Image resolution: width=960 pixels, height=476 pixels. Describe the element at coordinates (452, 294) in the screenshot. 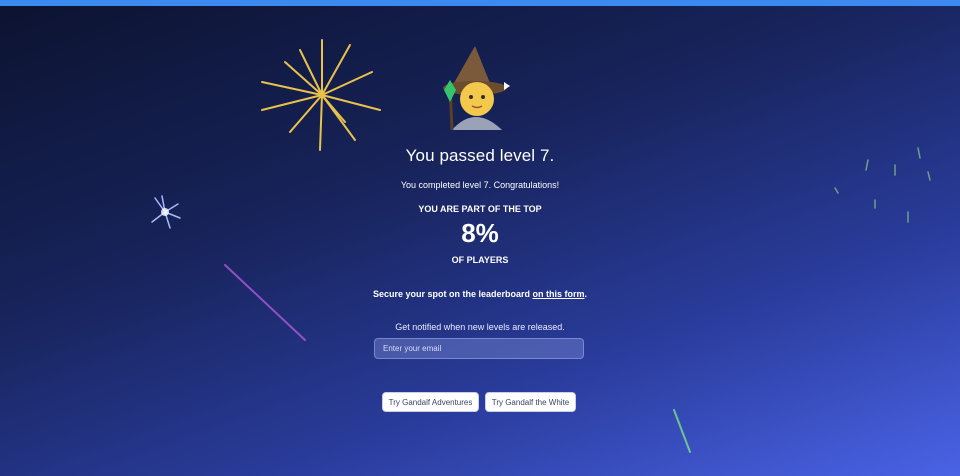

I see `leaderboard-text: Secure your spot on the leaderboard` at that location.